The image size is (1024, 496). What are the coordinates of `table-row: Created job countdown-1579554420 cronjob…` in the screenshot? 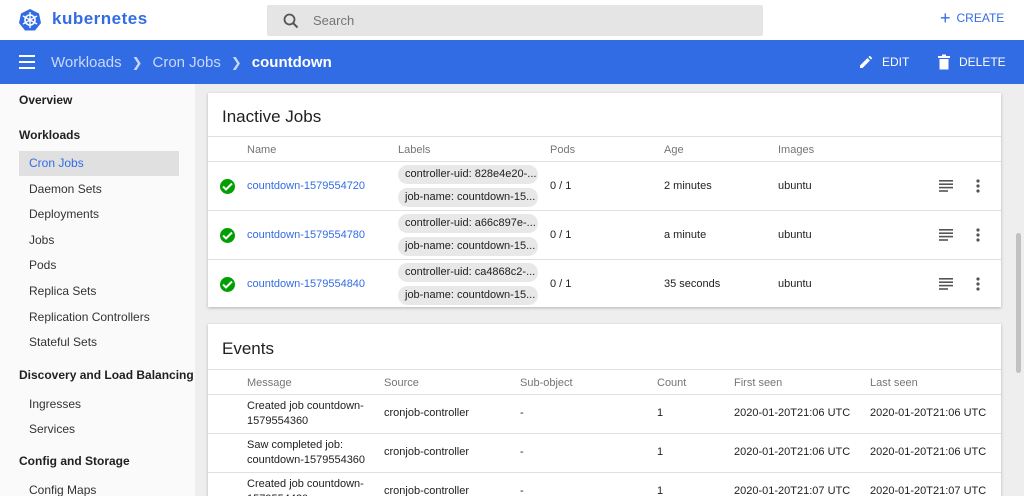 It's located at (604, 484).